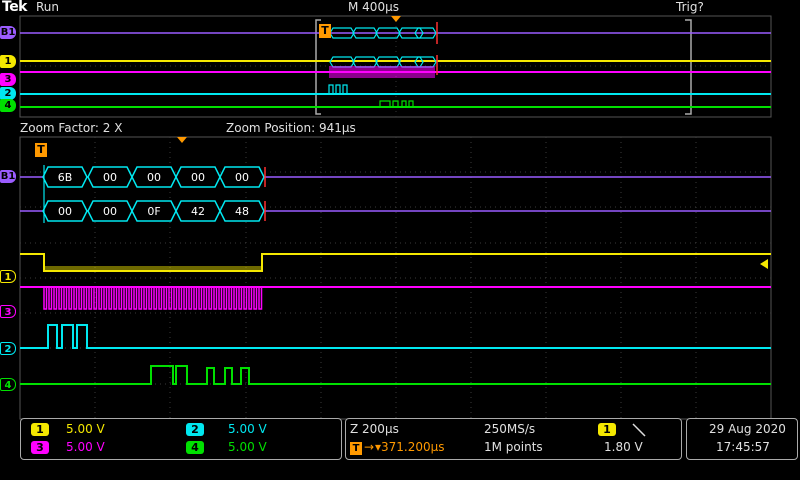  I want to click on channel-scale-panel: 1 5.00 V 2 5.00 V 3 5.00 V 4 5.00 V, so click(181, 439).